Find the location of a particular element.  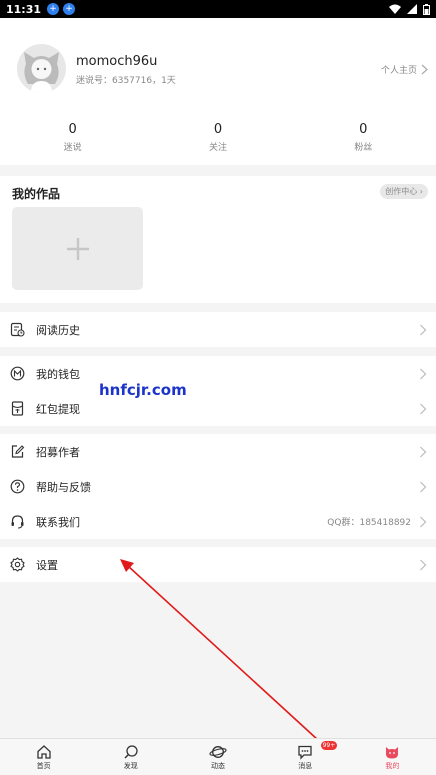

status-time: 11:31 is located at coordinates (24, 9).